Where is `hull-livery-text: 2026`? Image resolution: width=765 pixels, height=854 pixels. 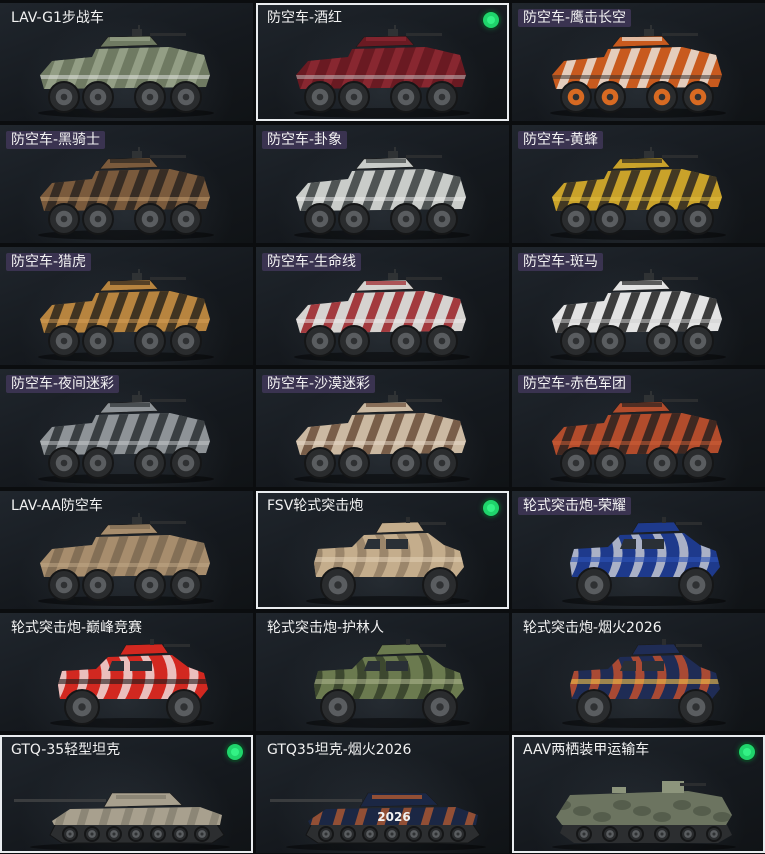
hull-livery-text: 2026 is located at coordinates (393, 817).